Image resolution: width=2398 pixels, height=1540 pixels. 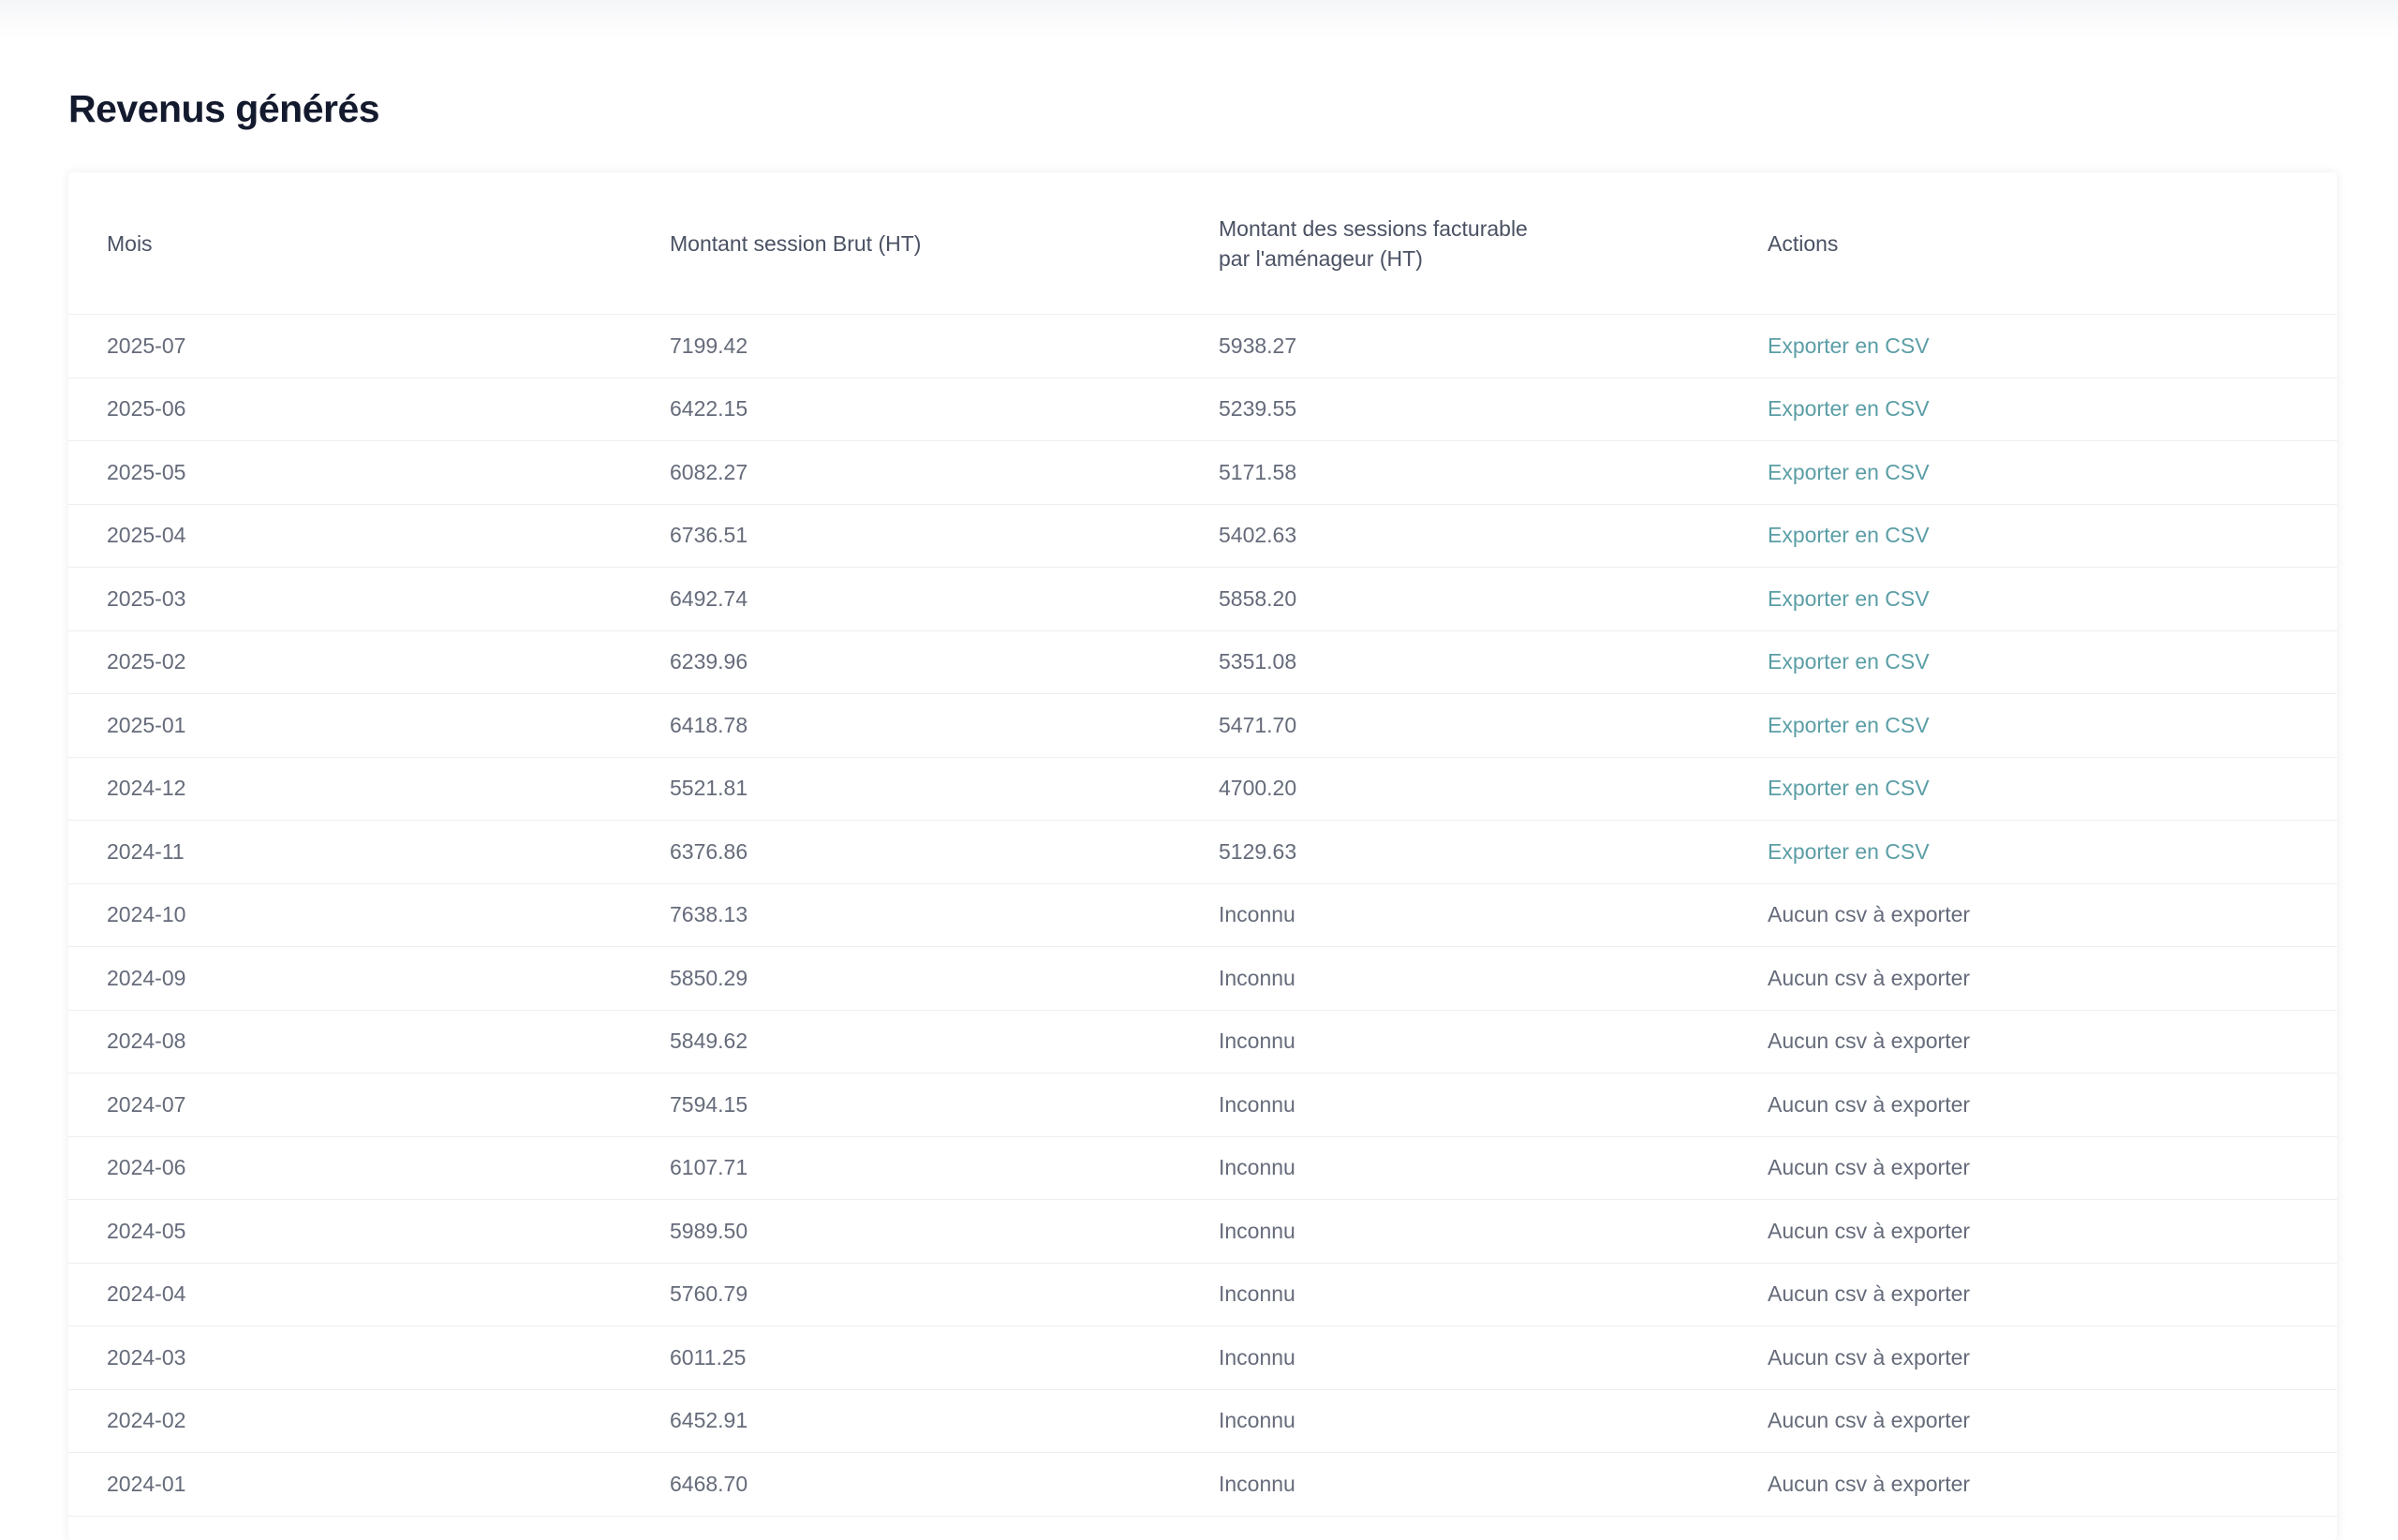 What do you see at coordinates (1493, 662) in the screenshot?
I see `cell-billable-amount: 5351.08` at bounding box center [1493, 662].